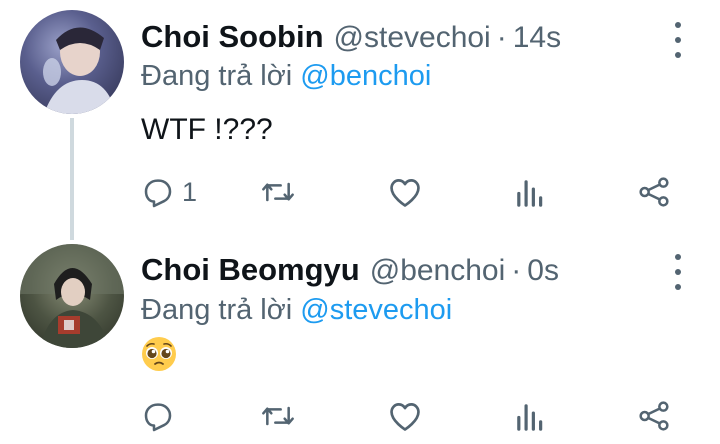 Image resolution: width=720 pixels, height=444 pixels. What do you see at coordinates (207, 129) in the screenshot?
I see `tweet-text: WTF !???` at bounding box center [207, 129].